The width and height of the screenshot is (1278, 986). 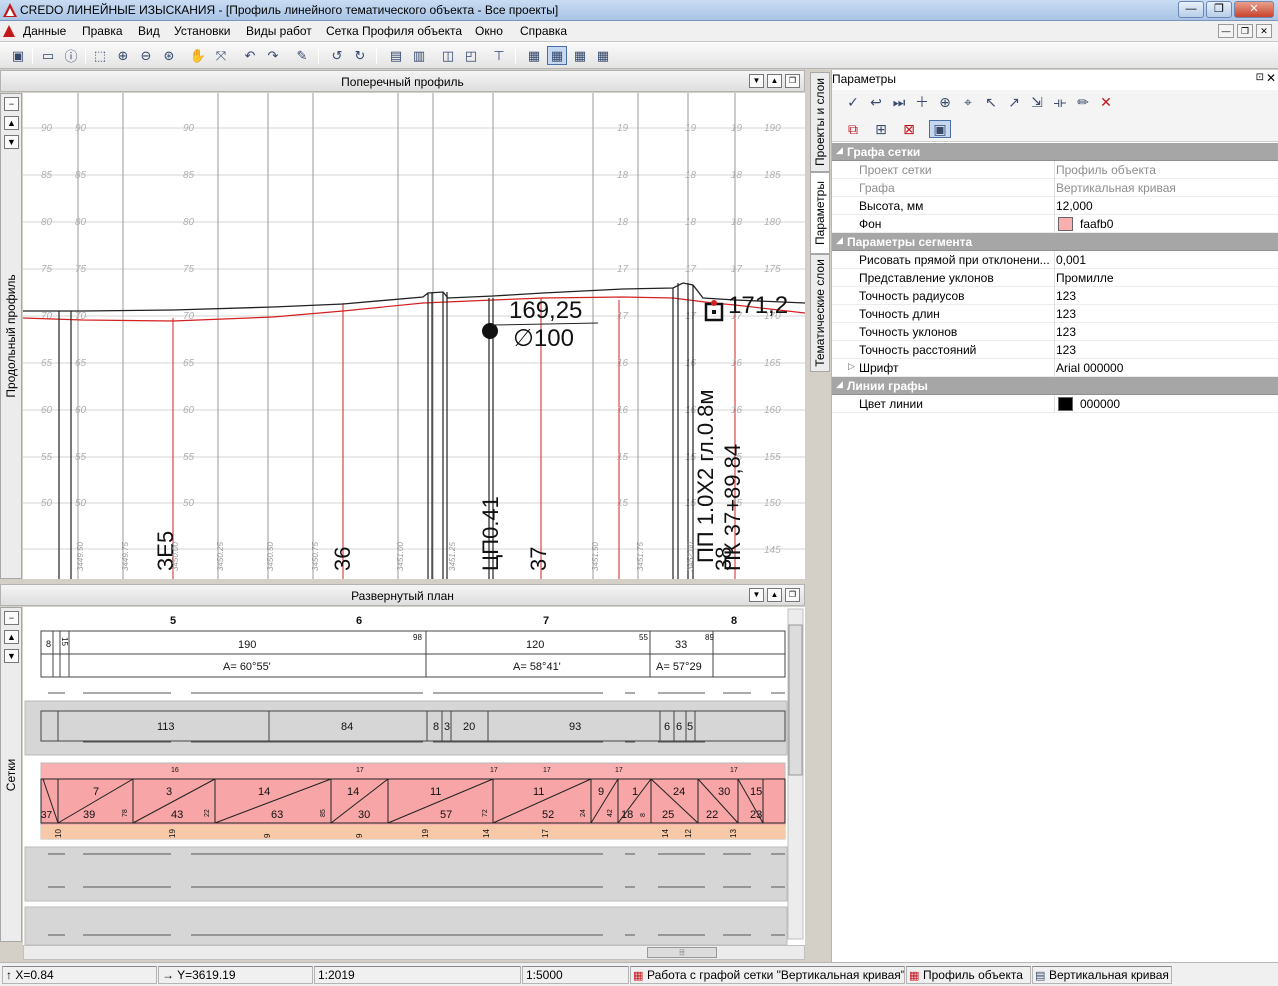 I want to click on menu-help: Справка, so click(x=543, y=31).